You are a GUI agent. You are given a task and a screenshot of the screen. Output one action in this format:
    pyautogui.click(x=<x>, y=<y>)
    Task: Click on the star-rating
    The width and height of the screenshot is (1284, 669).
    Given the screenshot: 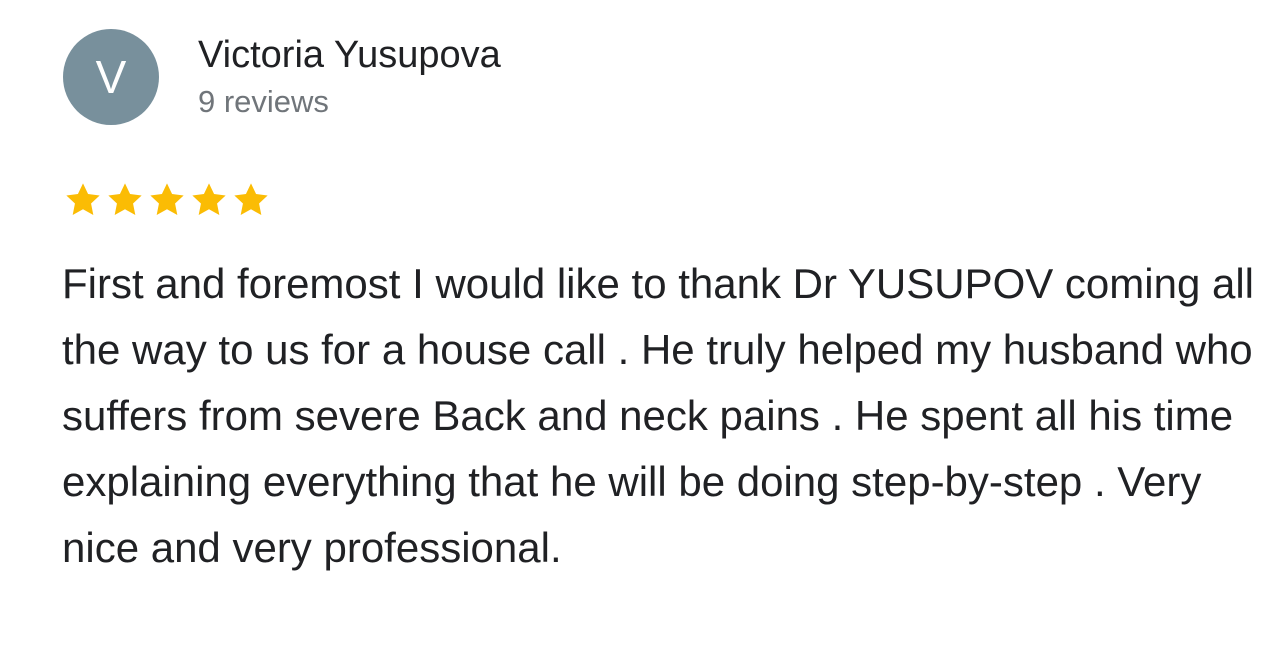 What is the action you would take?
    pyautogui.click(x=167, y=200)
    